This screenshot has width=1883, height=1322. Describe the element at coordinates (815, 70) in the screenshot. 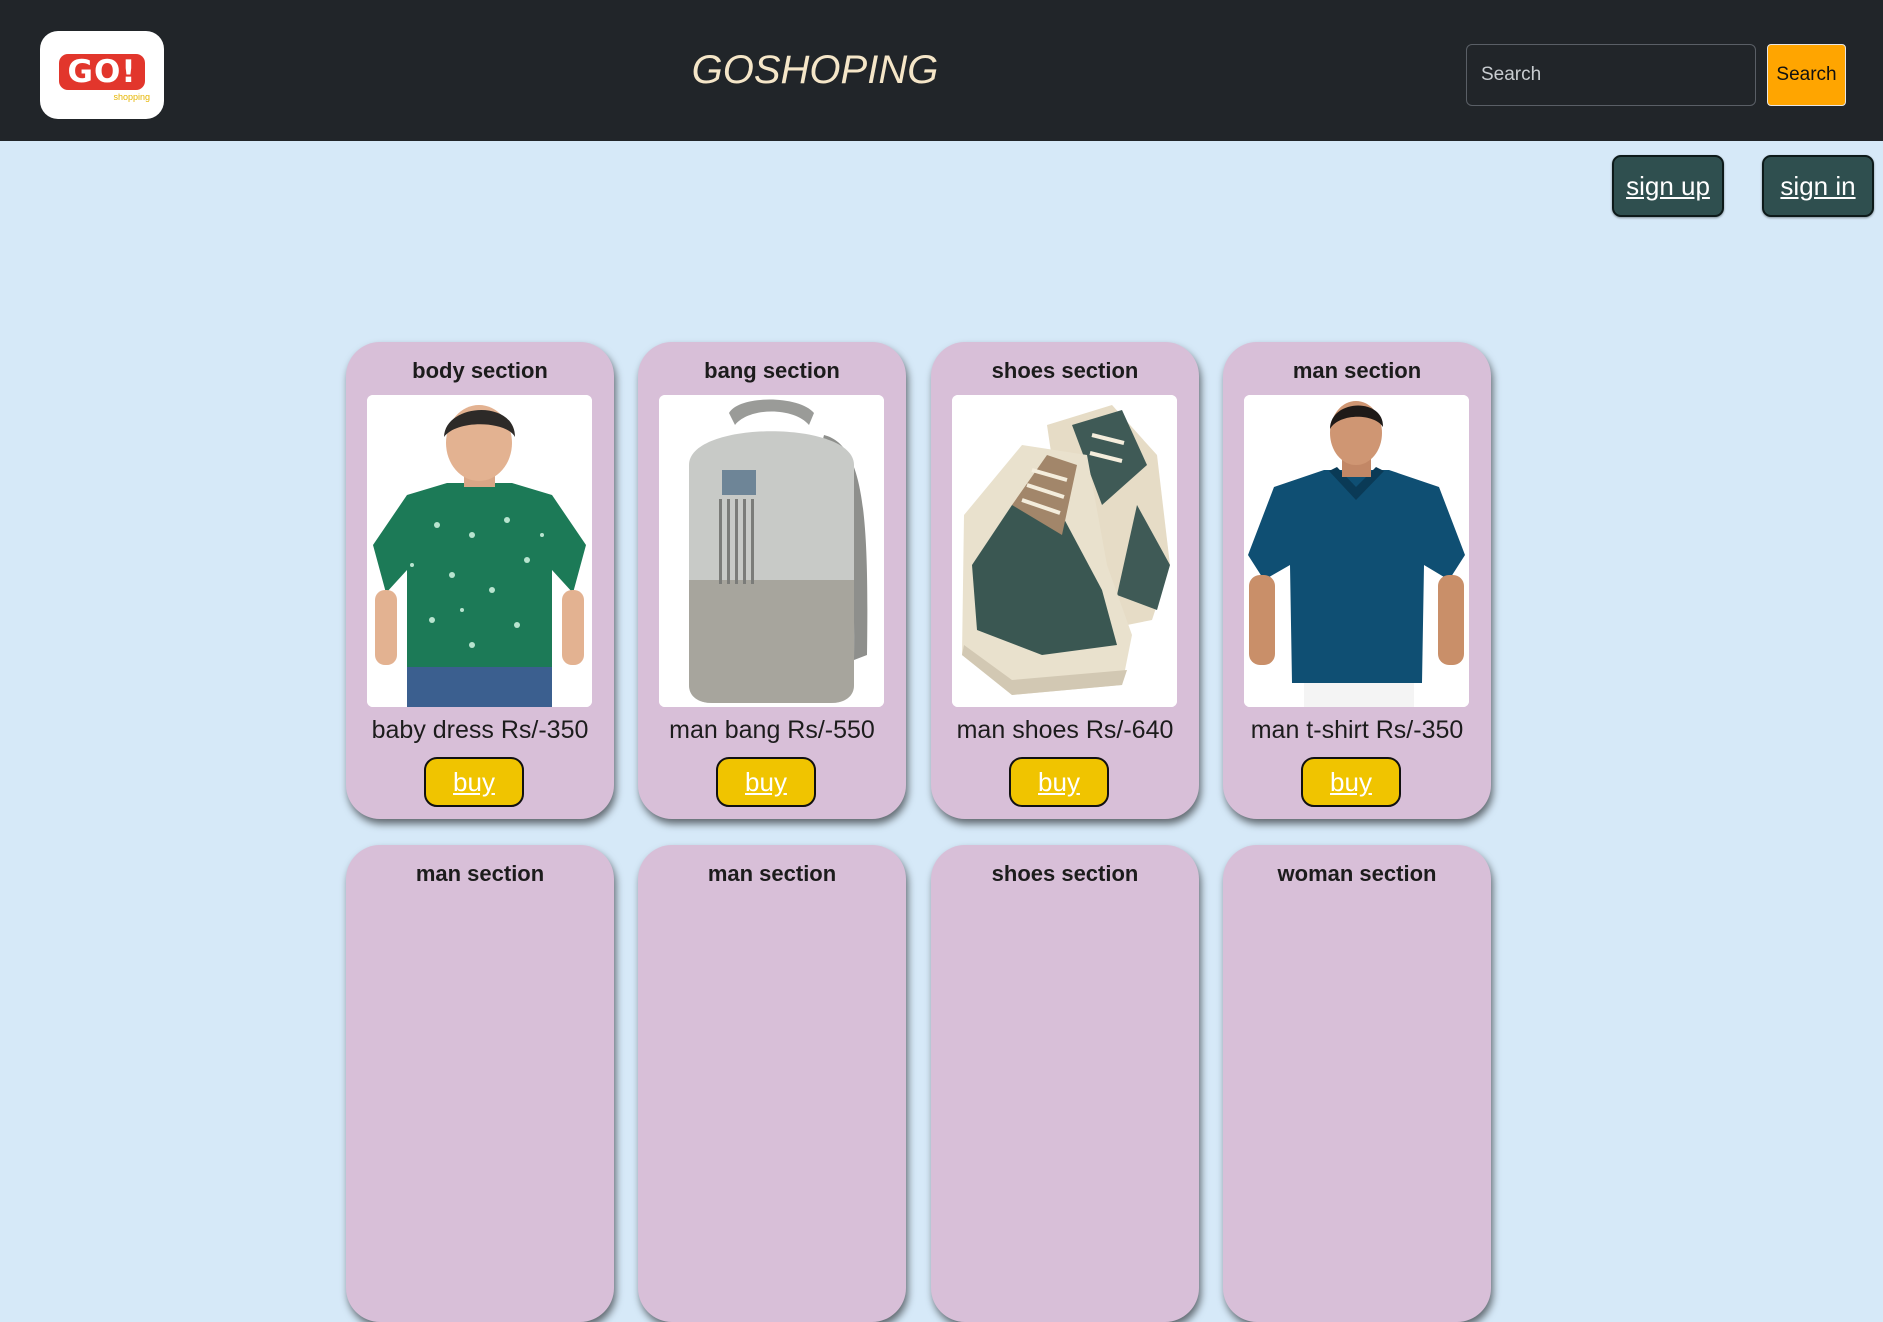

I see `site-title: GOSHOPING` at that location.